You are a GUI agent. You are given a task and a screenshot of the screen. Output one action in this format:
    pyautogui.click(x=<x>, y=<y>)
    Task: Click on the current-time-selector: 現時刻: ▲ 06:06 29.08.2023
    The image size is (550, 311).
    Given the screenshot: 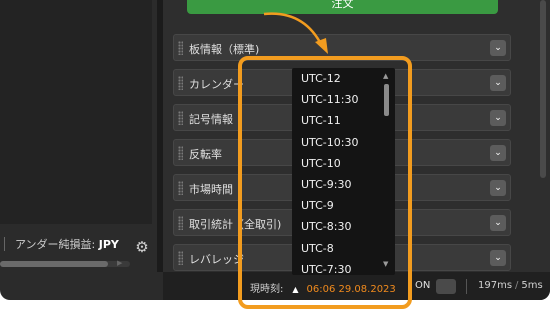 What is the action you would take?
    pyautogui.click(x=323, y=287)
    